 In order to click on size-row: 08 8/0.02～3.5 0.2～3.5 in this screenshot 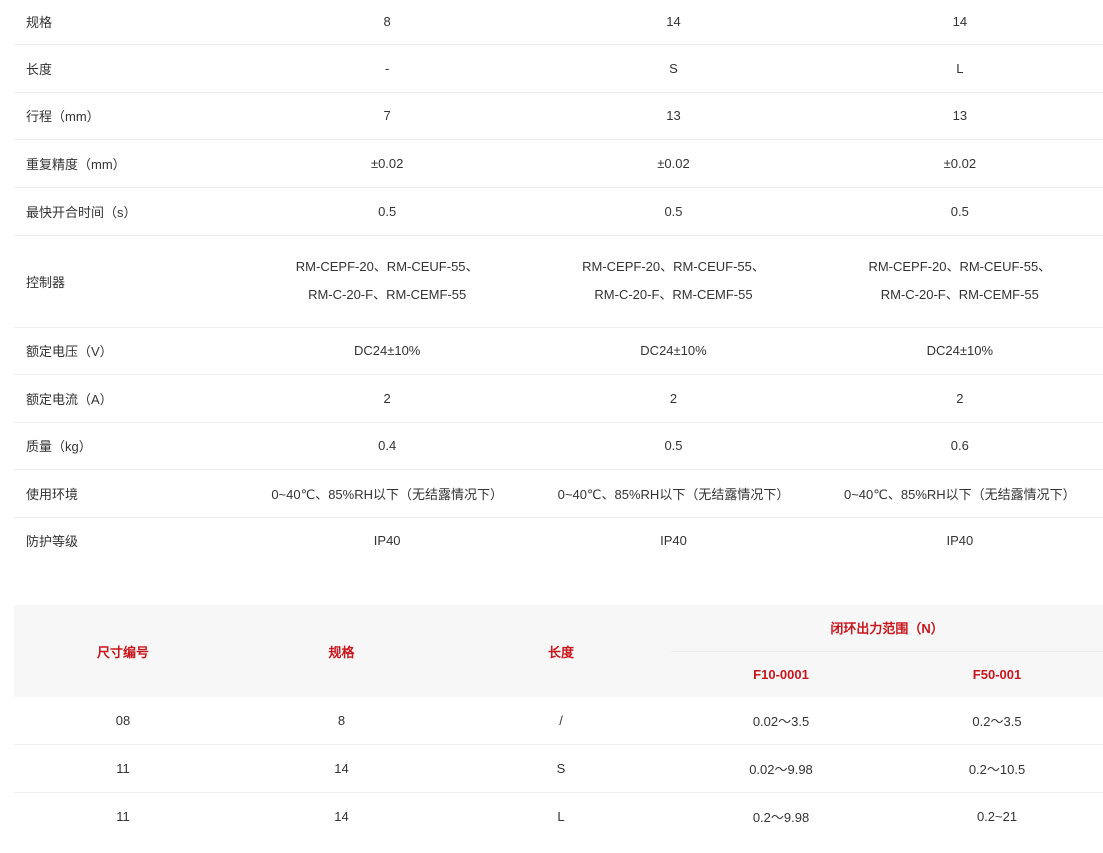, I will do `click(558, 721)`.